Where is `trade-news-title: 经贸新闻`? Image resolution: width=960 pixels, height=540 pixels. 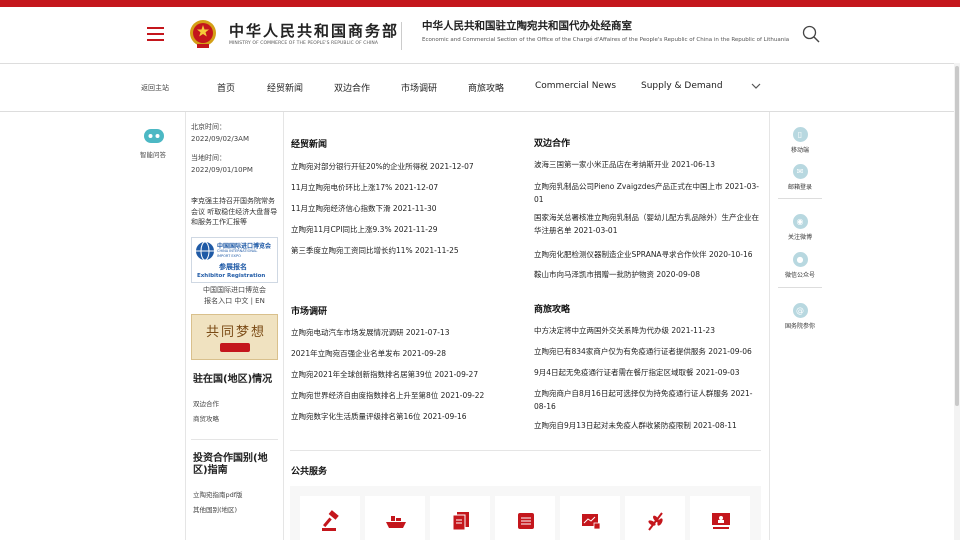 trade-news-title: 经贸新闻 is located at coordinates (309, 143).